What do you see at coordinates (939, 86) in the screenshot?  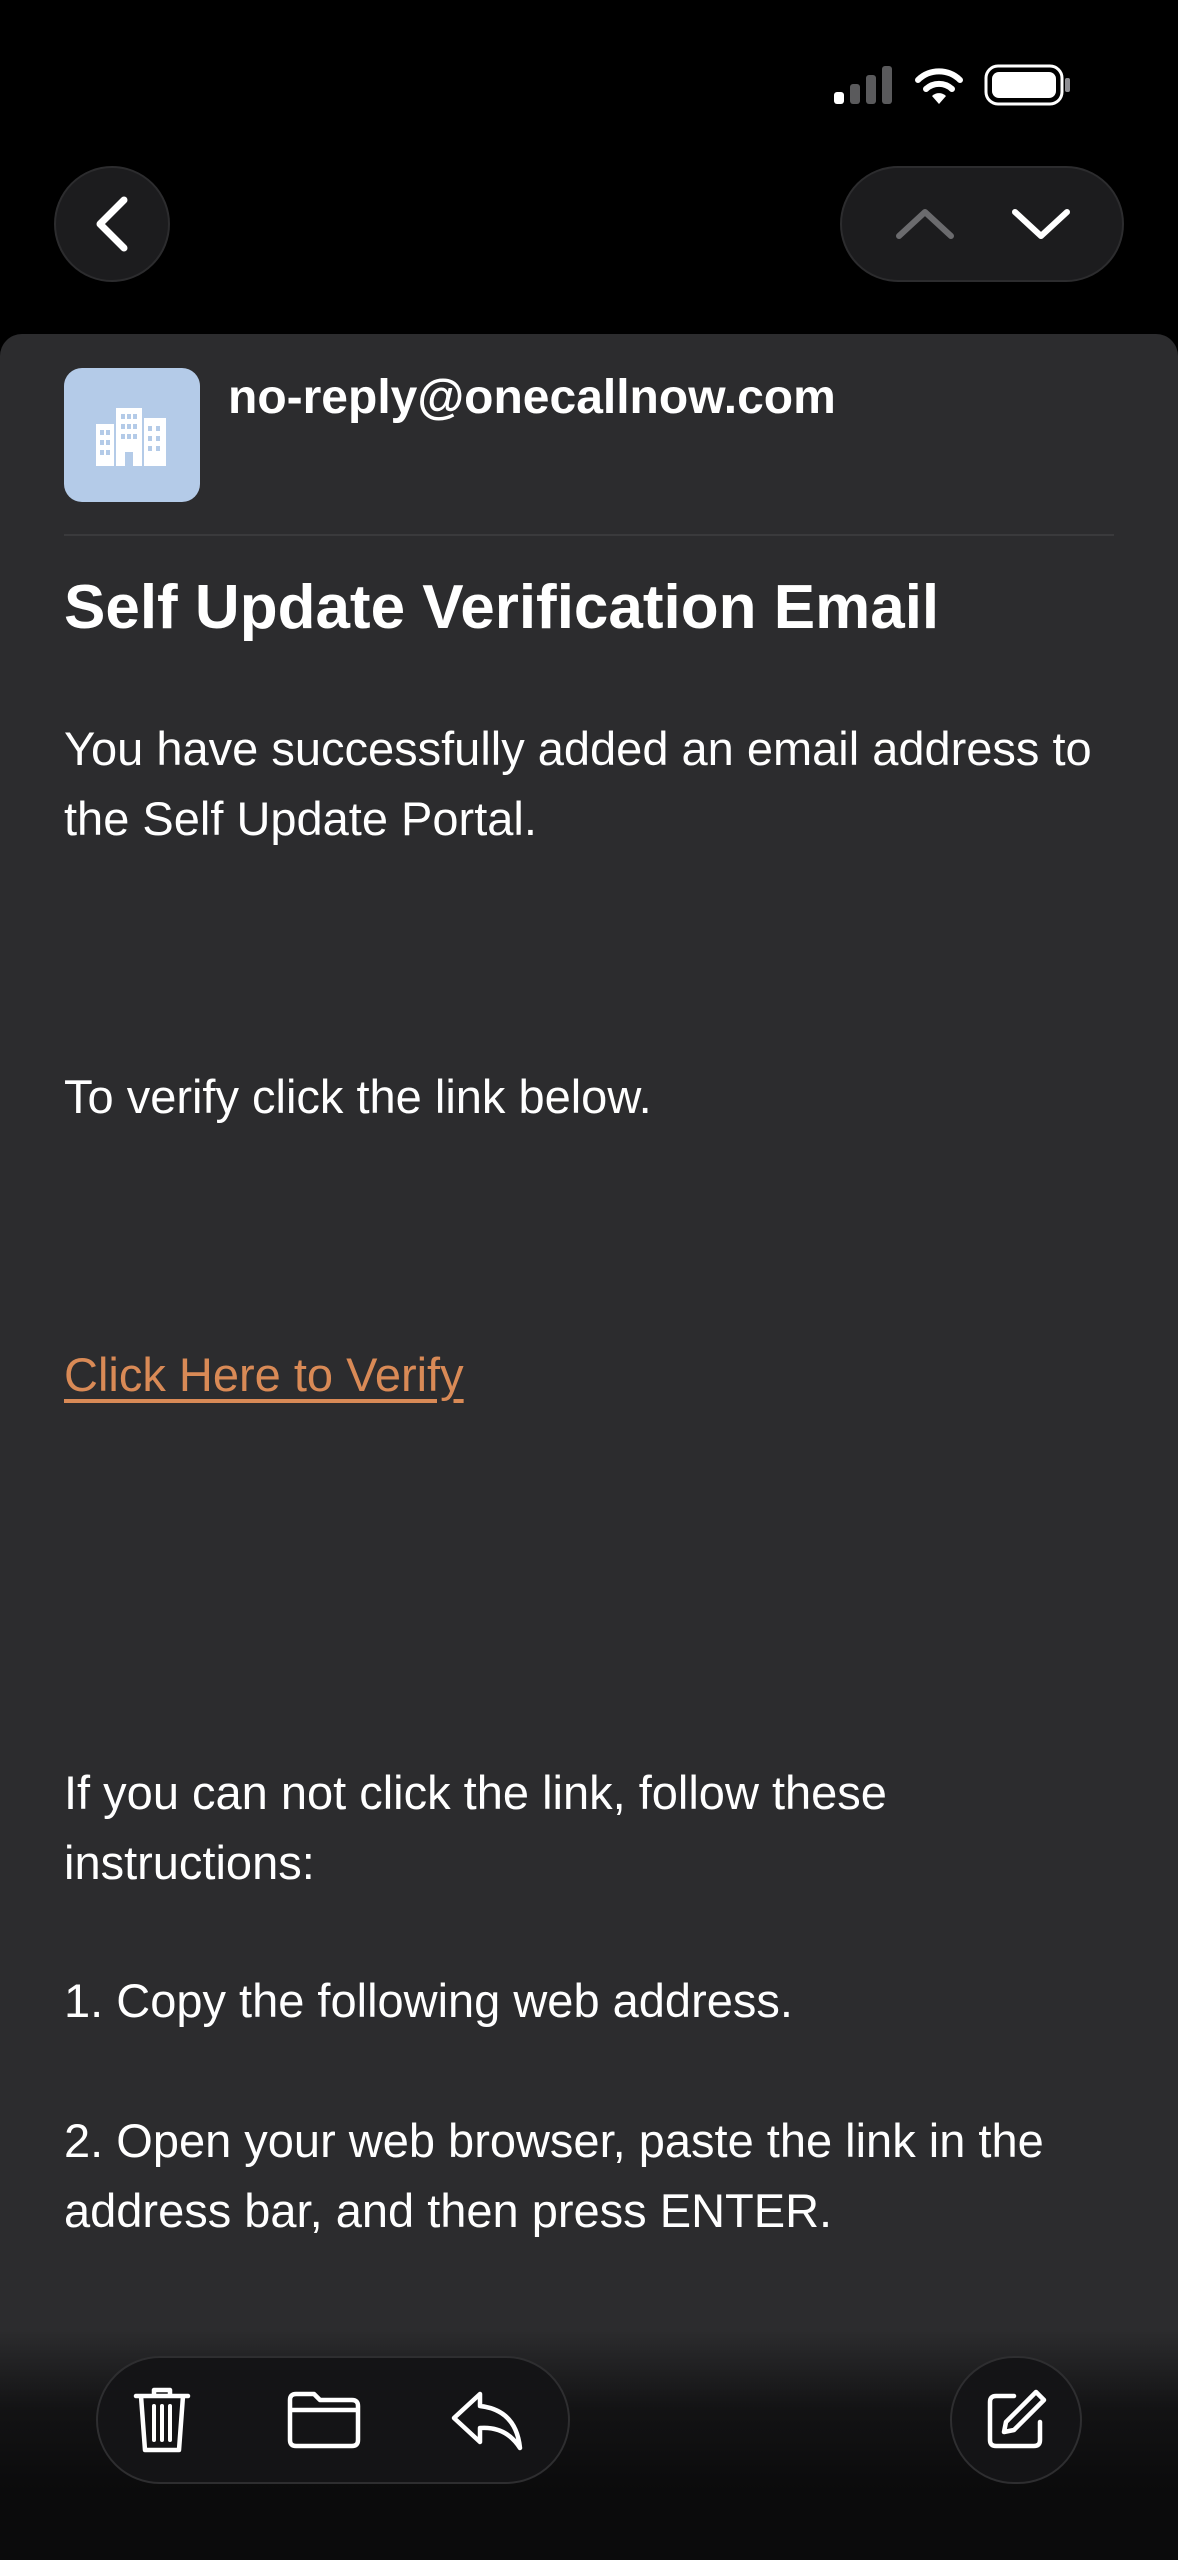 I see `wifi-icon` at bounding box center [939, 86].